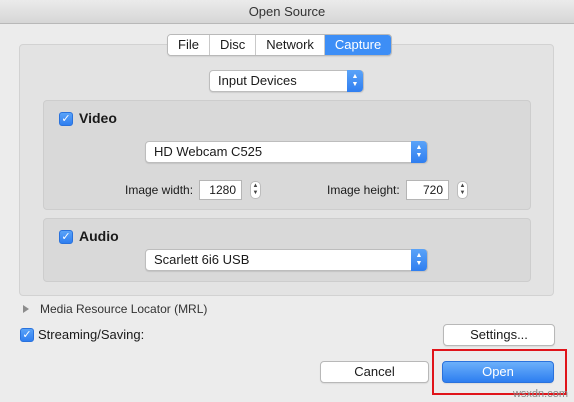  Describe the element at coordinates (159, 190) in the screenshot. I see `image-width-label: Image width:` at that location.